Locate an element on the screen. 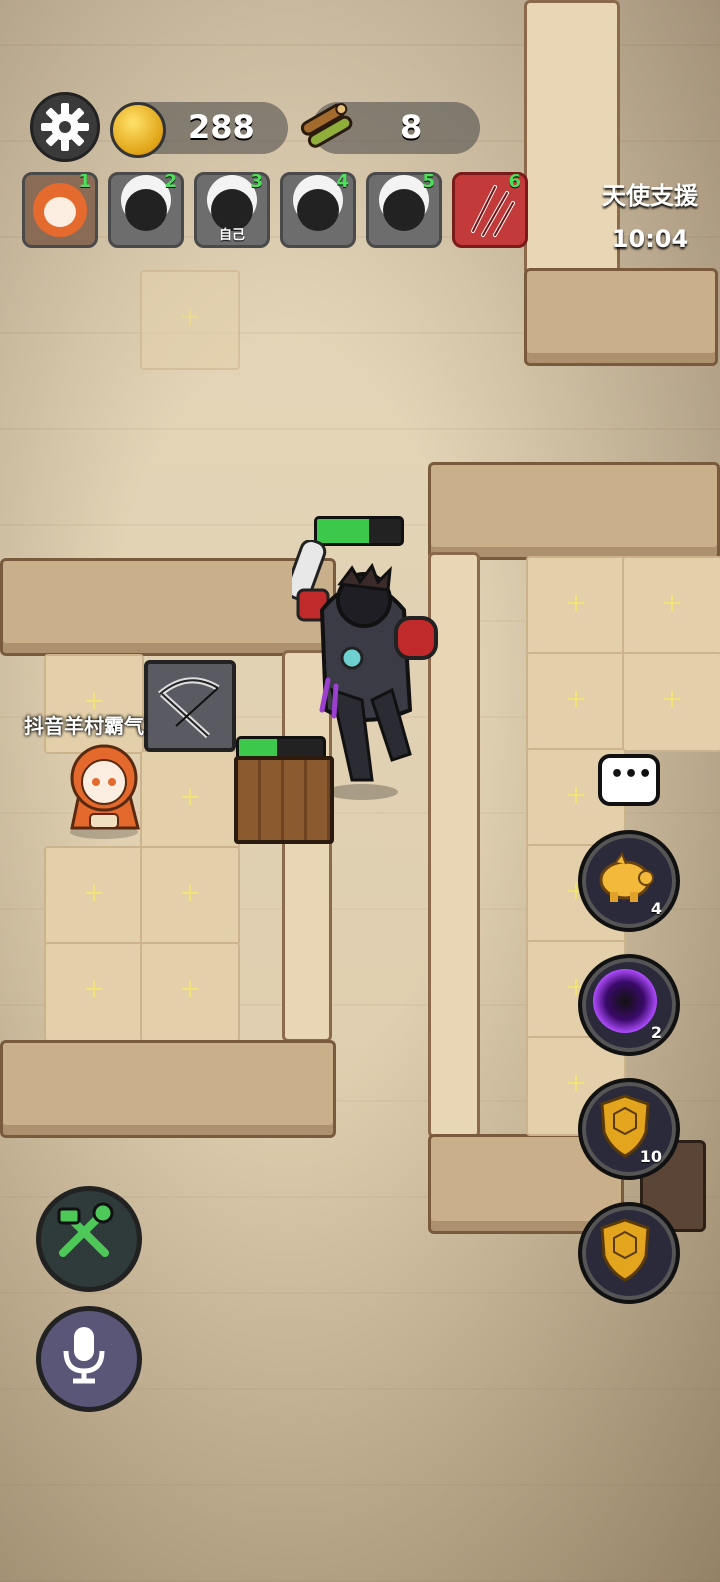 The height and width of the screenshot is (1582, 720). skill-portal-button: 2 is located at coordinates (629, 1005).